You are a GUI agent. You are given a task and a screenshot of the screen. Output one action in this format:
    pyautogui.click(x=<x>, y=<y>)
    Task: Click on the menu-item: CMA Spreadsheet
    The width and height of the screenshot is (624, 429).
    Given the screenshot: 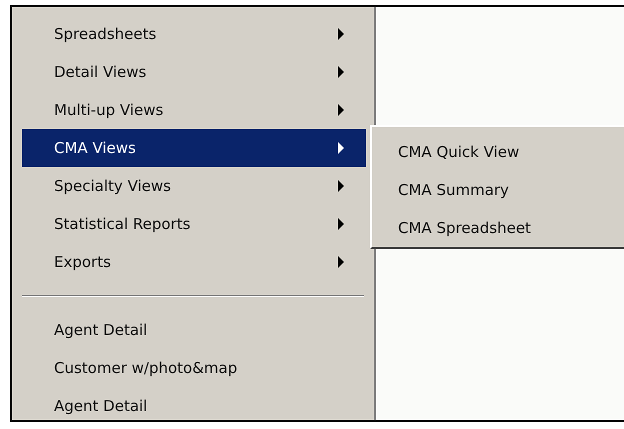 What is the action you would take?
    pyautogui.click(x=498, y=228)
    